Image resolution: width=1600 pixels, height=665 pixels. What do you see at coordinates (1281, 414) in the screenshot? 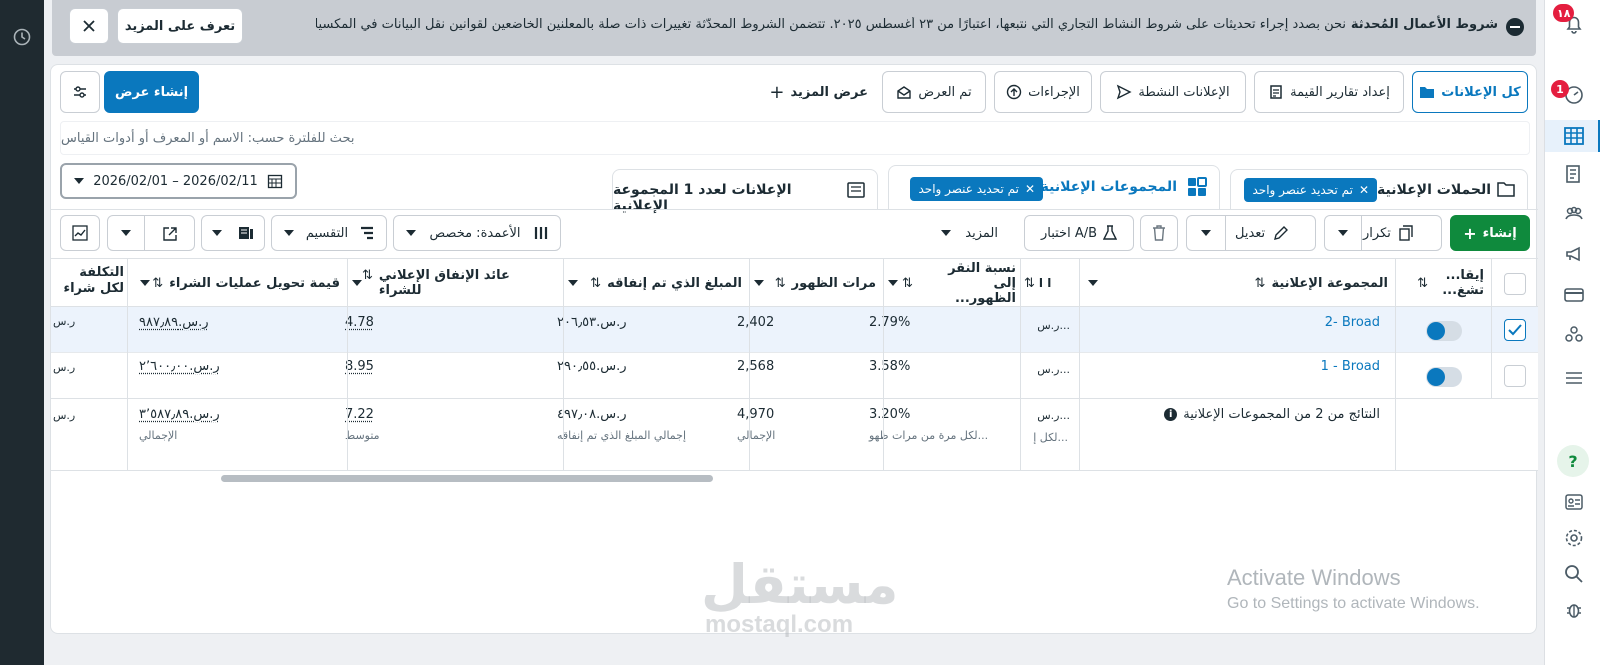
I see `summary-label: النتائج من 2 من المجموعات الإعلانية` at bounding box center [1281, 414].